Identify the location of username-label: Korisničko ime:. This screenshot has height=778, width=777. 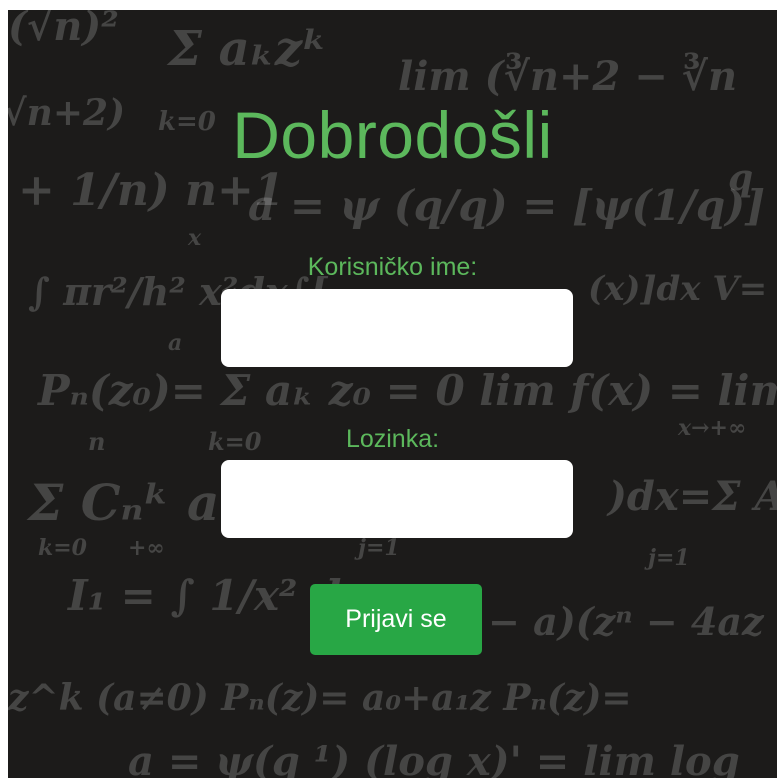
(392, 267).